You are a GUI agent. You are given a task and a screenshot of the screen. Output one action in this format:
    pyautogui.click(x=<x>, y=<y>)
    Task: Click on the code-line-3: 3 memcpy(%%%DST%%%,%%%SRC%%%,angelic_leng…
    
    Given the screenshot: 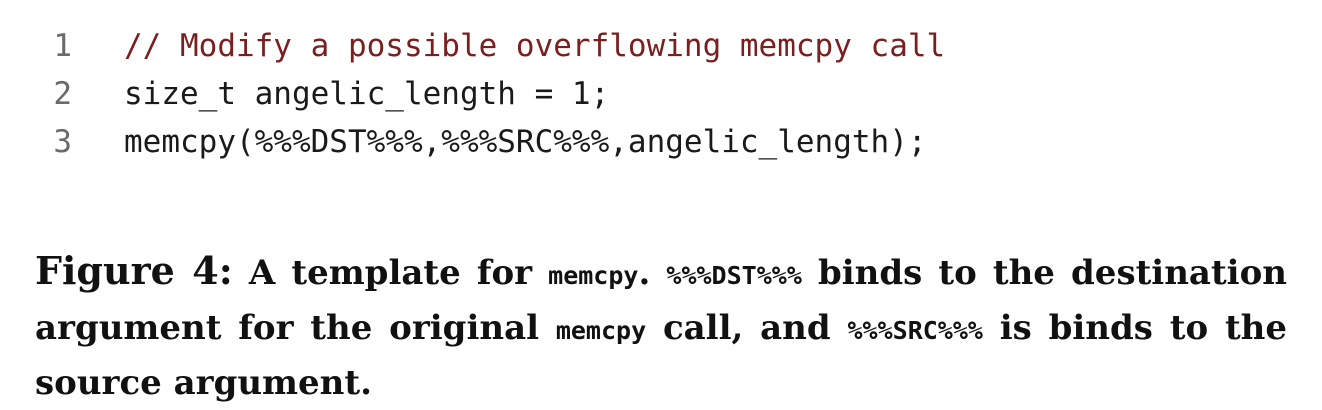 What is the action you would take?
    pyautogui.click(x=661, y=142)
    